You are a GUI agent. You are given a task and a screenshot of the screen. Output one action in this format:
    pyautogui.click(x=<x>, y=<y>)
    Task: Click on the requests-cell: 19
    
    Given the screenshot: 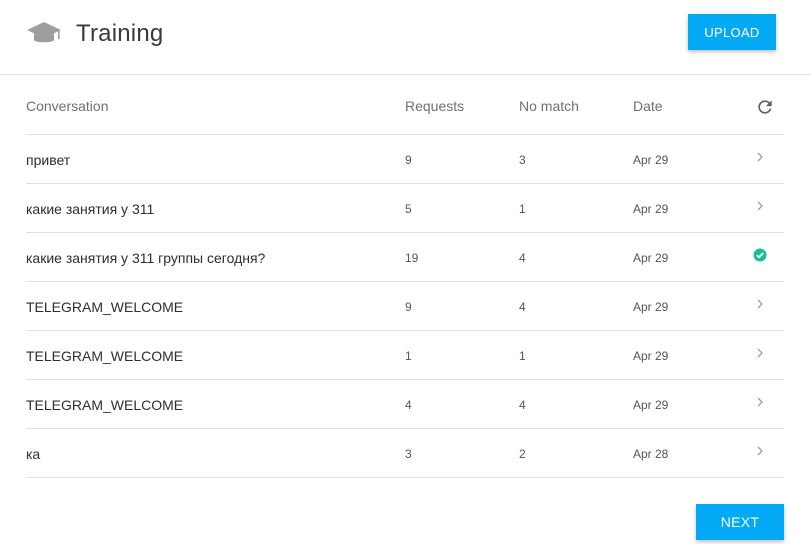 What is the action you would take?
    pyautogui.click(x=412, y=258)
    